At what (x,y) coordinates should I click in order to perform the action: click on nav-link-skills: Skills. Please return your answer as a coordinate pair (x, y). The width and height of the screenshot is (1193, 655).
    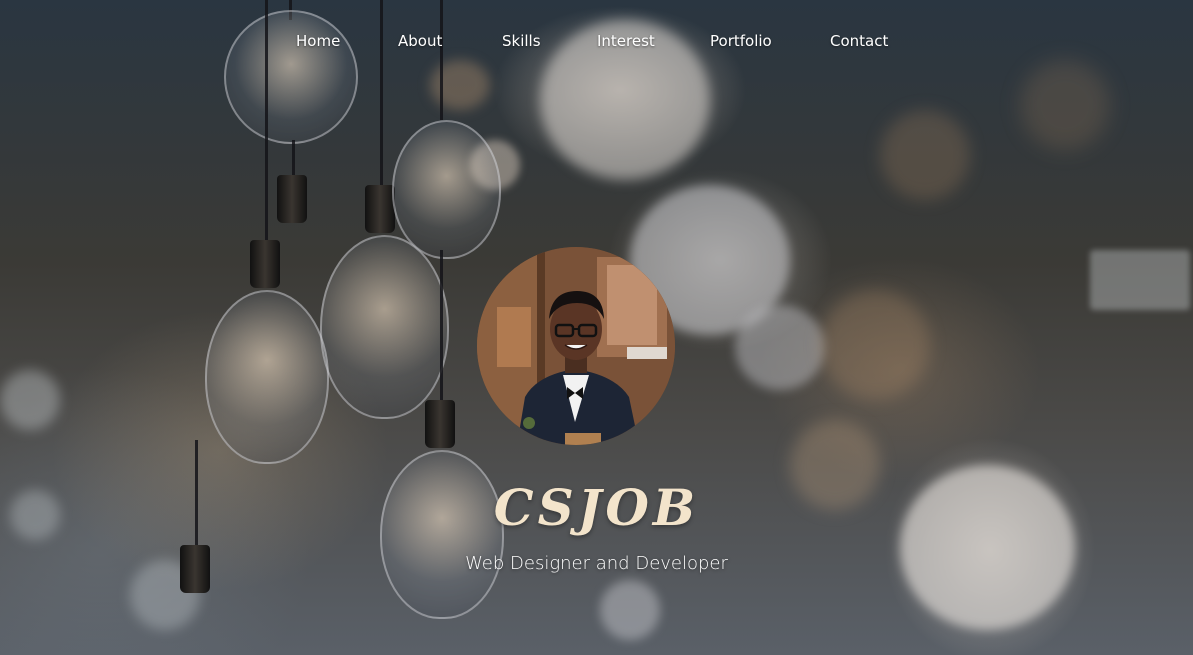
    Looking at the image, I should click on (521, 41).